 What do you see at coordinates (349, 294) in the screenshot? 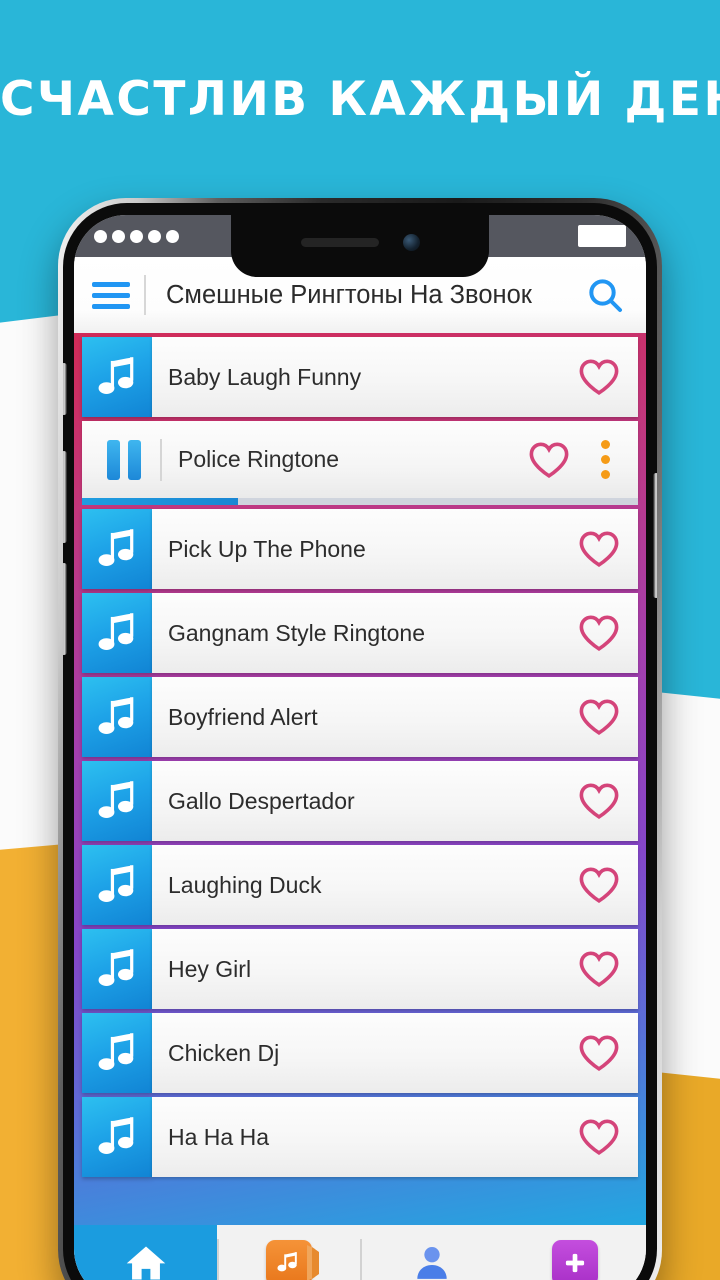
I see `page-title: Смешные Рингтоны На Звонок` at bounding box center [349, 294].